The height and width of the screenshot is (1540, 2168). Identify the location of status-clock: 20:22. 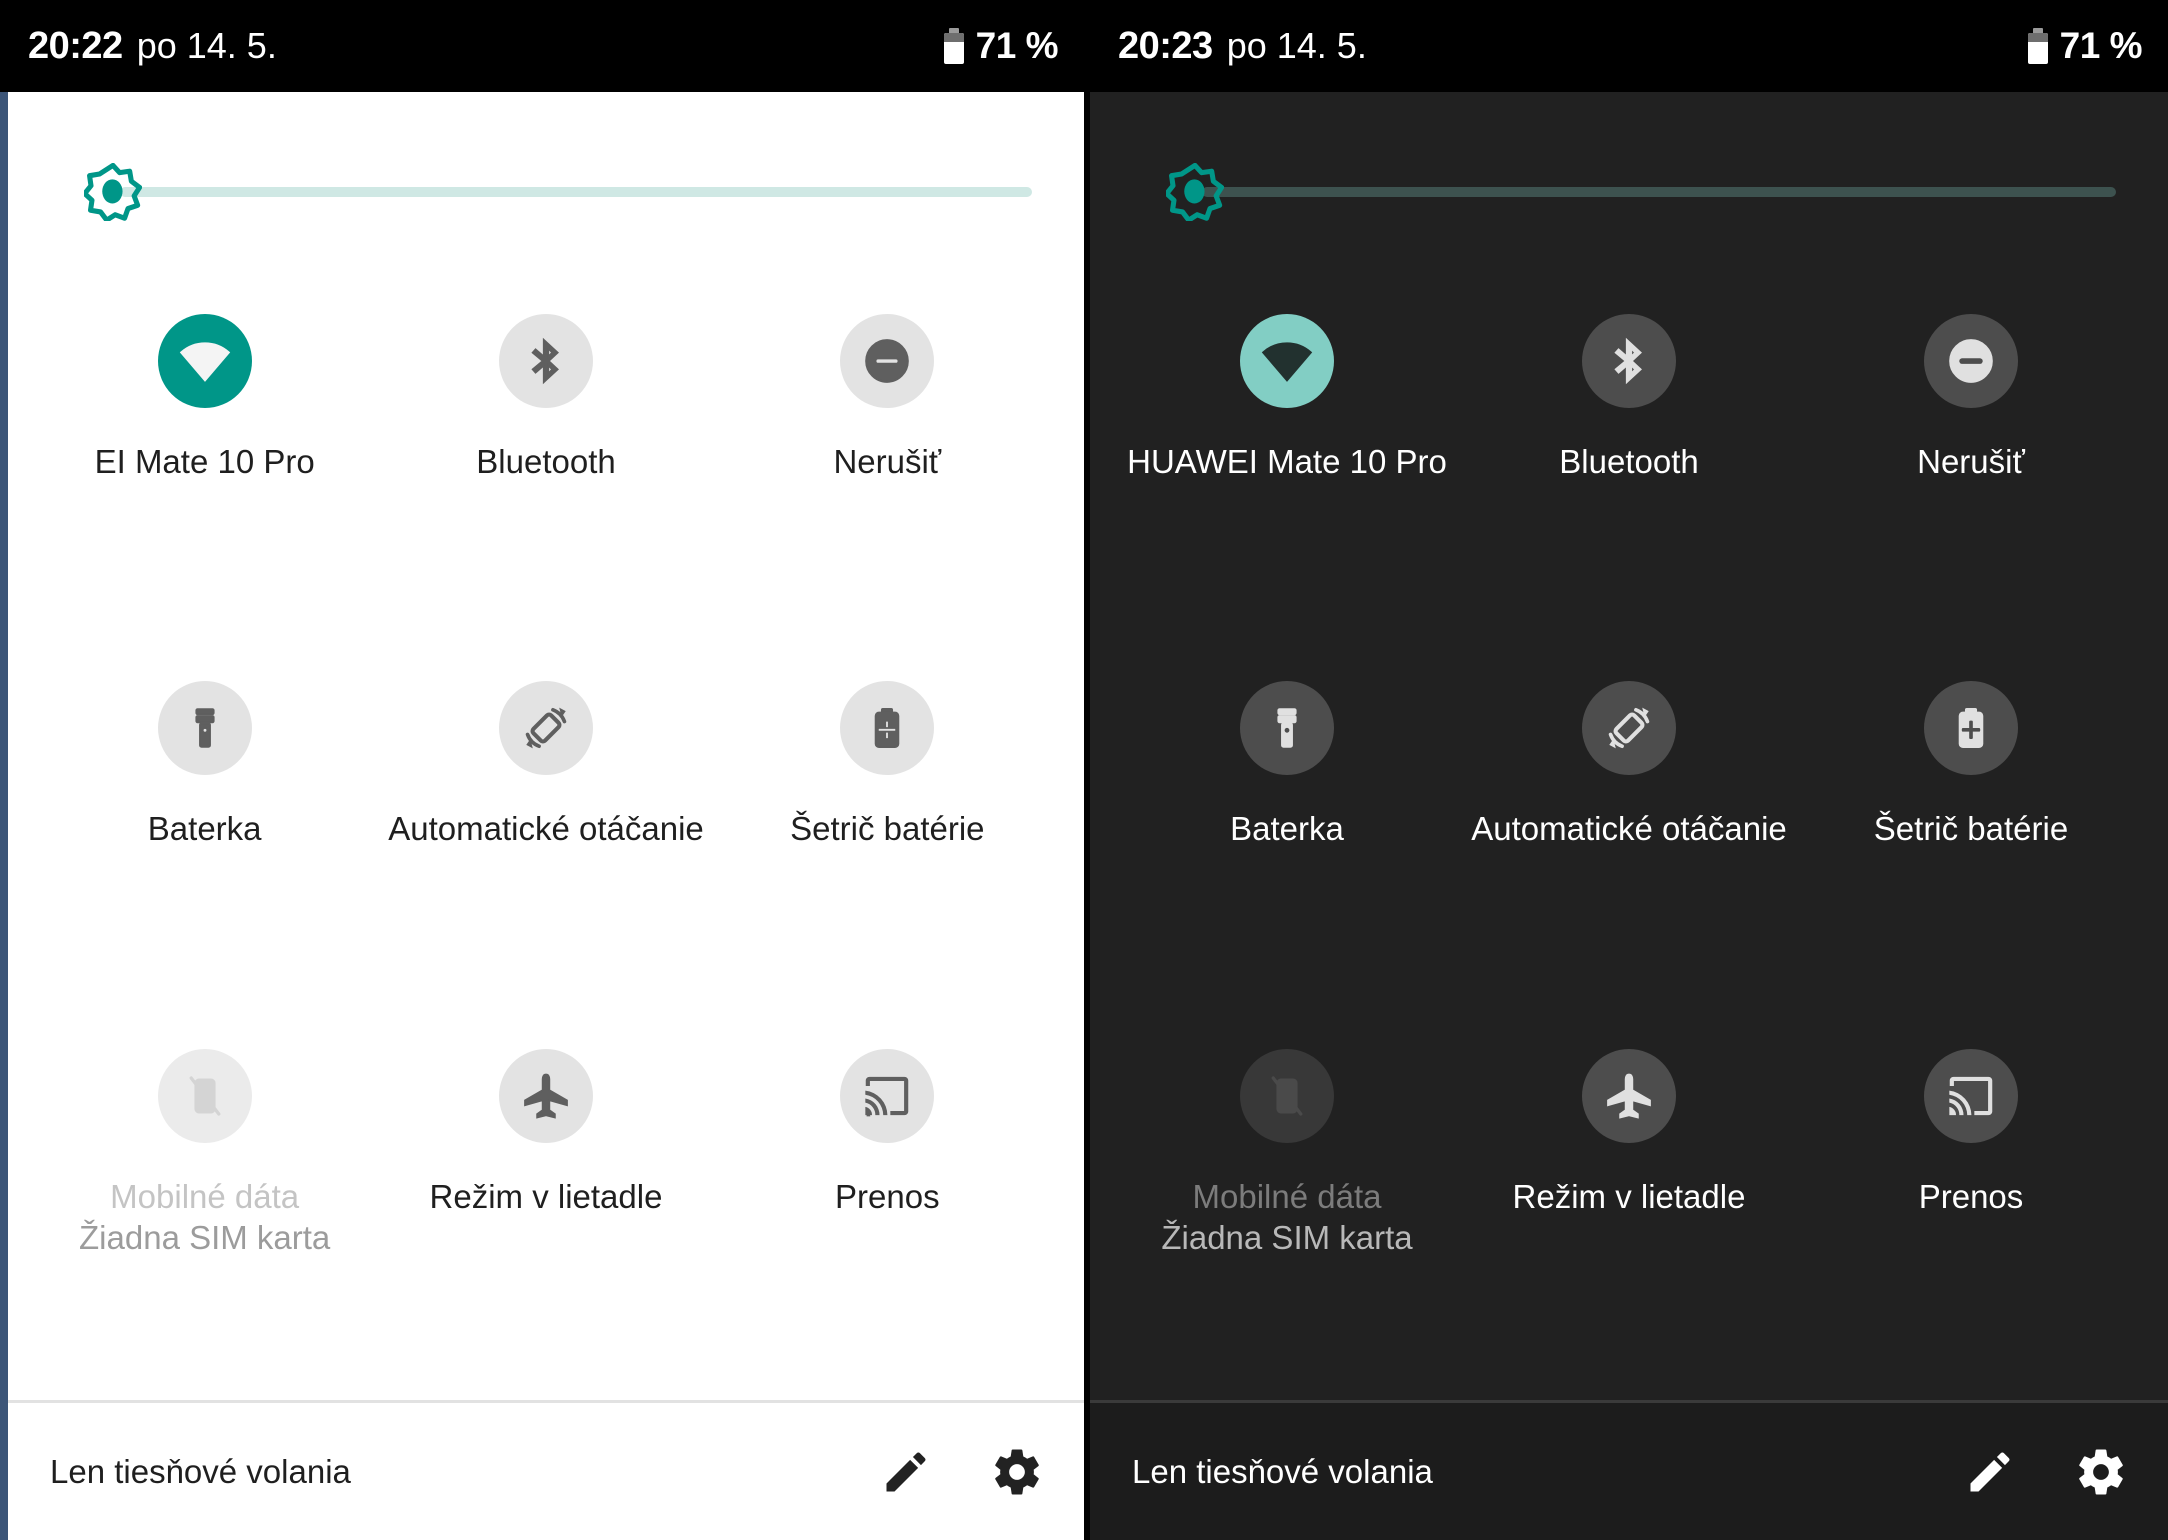
(75, 45).